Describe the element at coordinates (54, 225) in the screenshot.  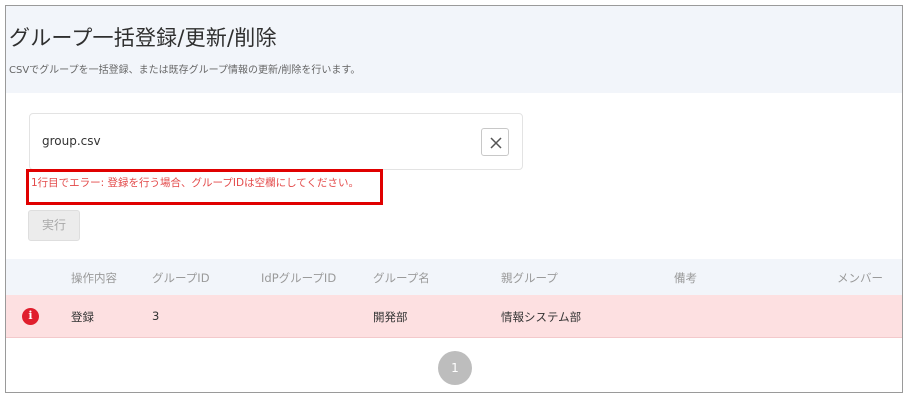
I see `execute-button: 実行` at that location.